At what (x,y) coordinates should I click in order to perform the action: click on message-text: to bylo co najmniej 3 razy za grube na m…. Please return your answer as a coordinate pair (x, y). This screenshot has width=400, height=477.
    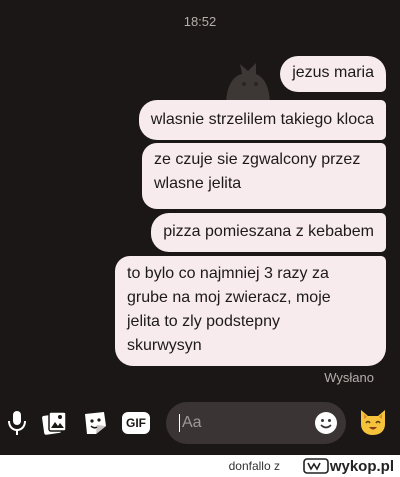
    Looking at the image, I should click on (229, 309).